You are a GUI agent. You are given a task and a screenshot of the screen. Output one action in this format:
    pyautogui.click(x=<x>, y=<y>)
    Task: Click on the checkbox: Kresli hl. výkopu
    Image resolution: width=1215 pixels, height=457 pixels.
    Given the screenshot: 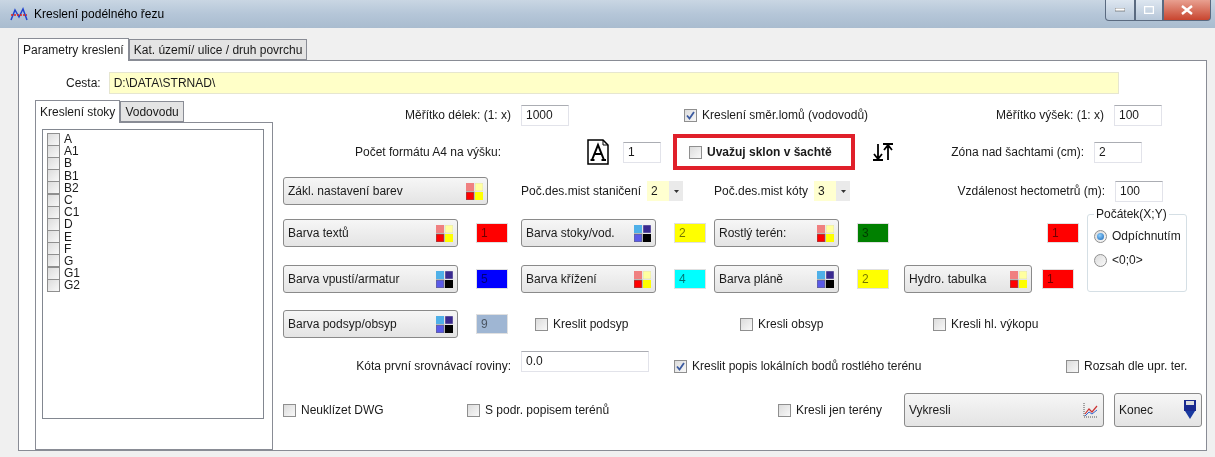 What is the action you would take?
    pyautogui.click(x=986, y=324)
    